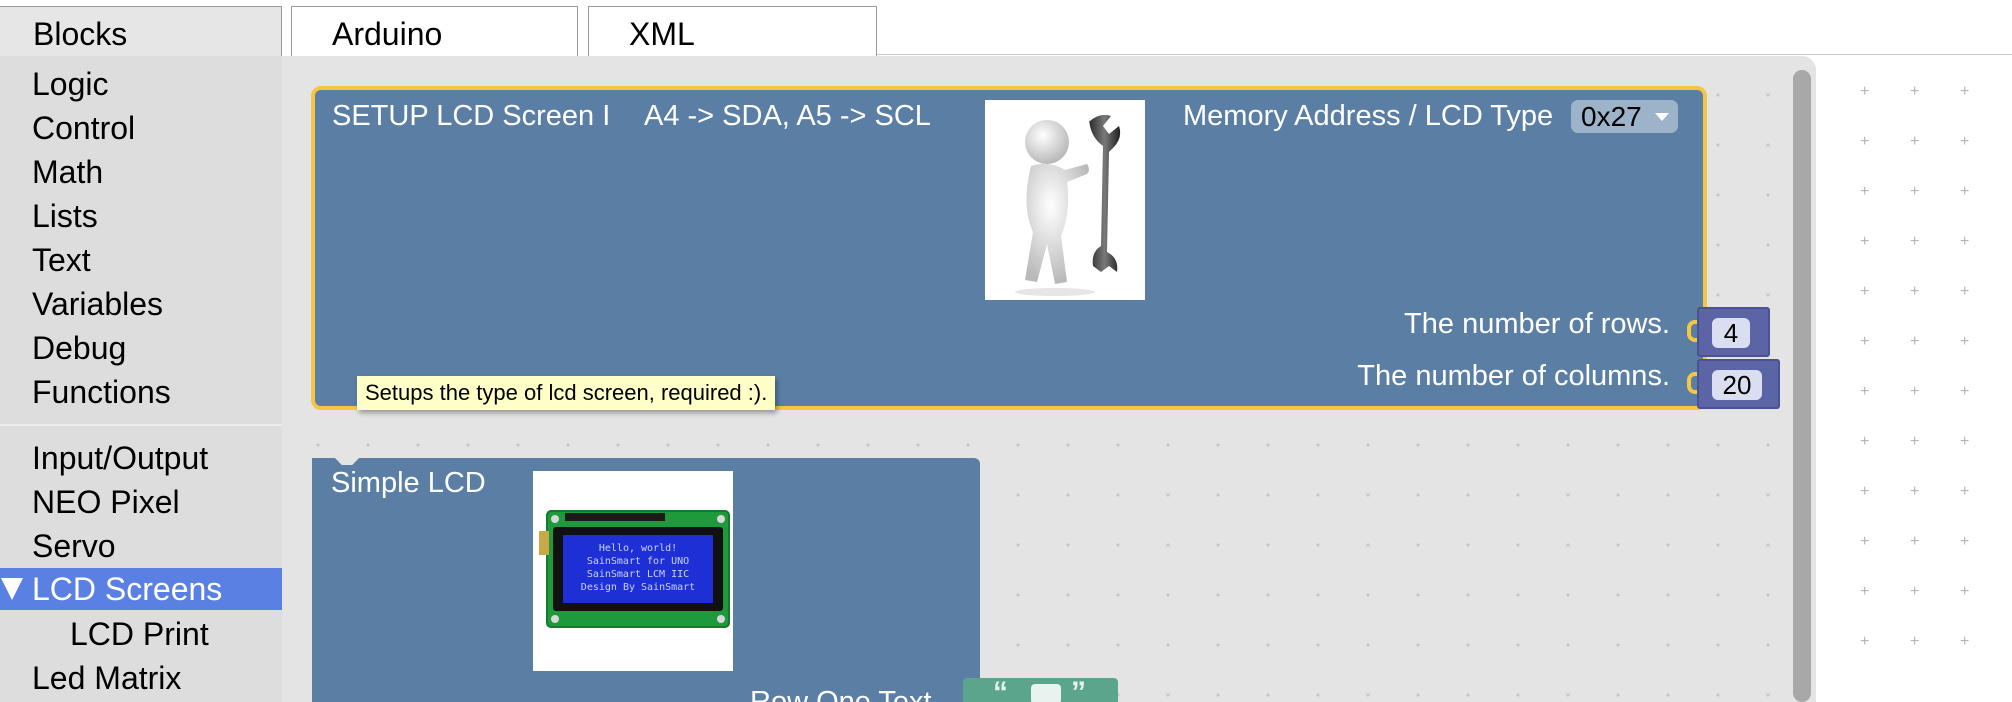 The height and width of the screenshot is (702, 2012). I want to click on text-string-field, so click(1046, 693).